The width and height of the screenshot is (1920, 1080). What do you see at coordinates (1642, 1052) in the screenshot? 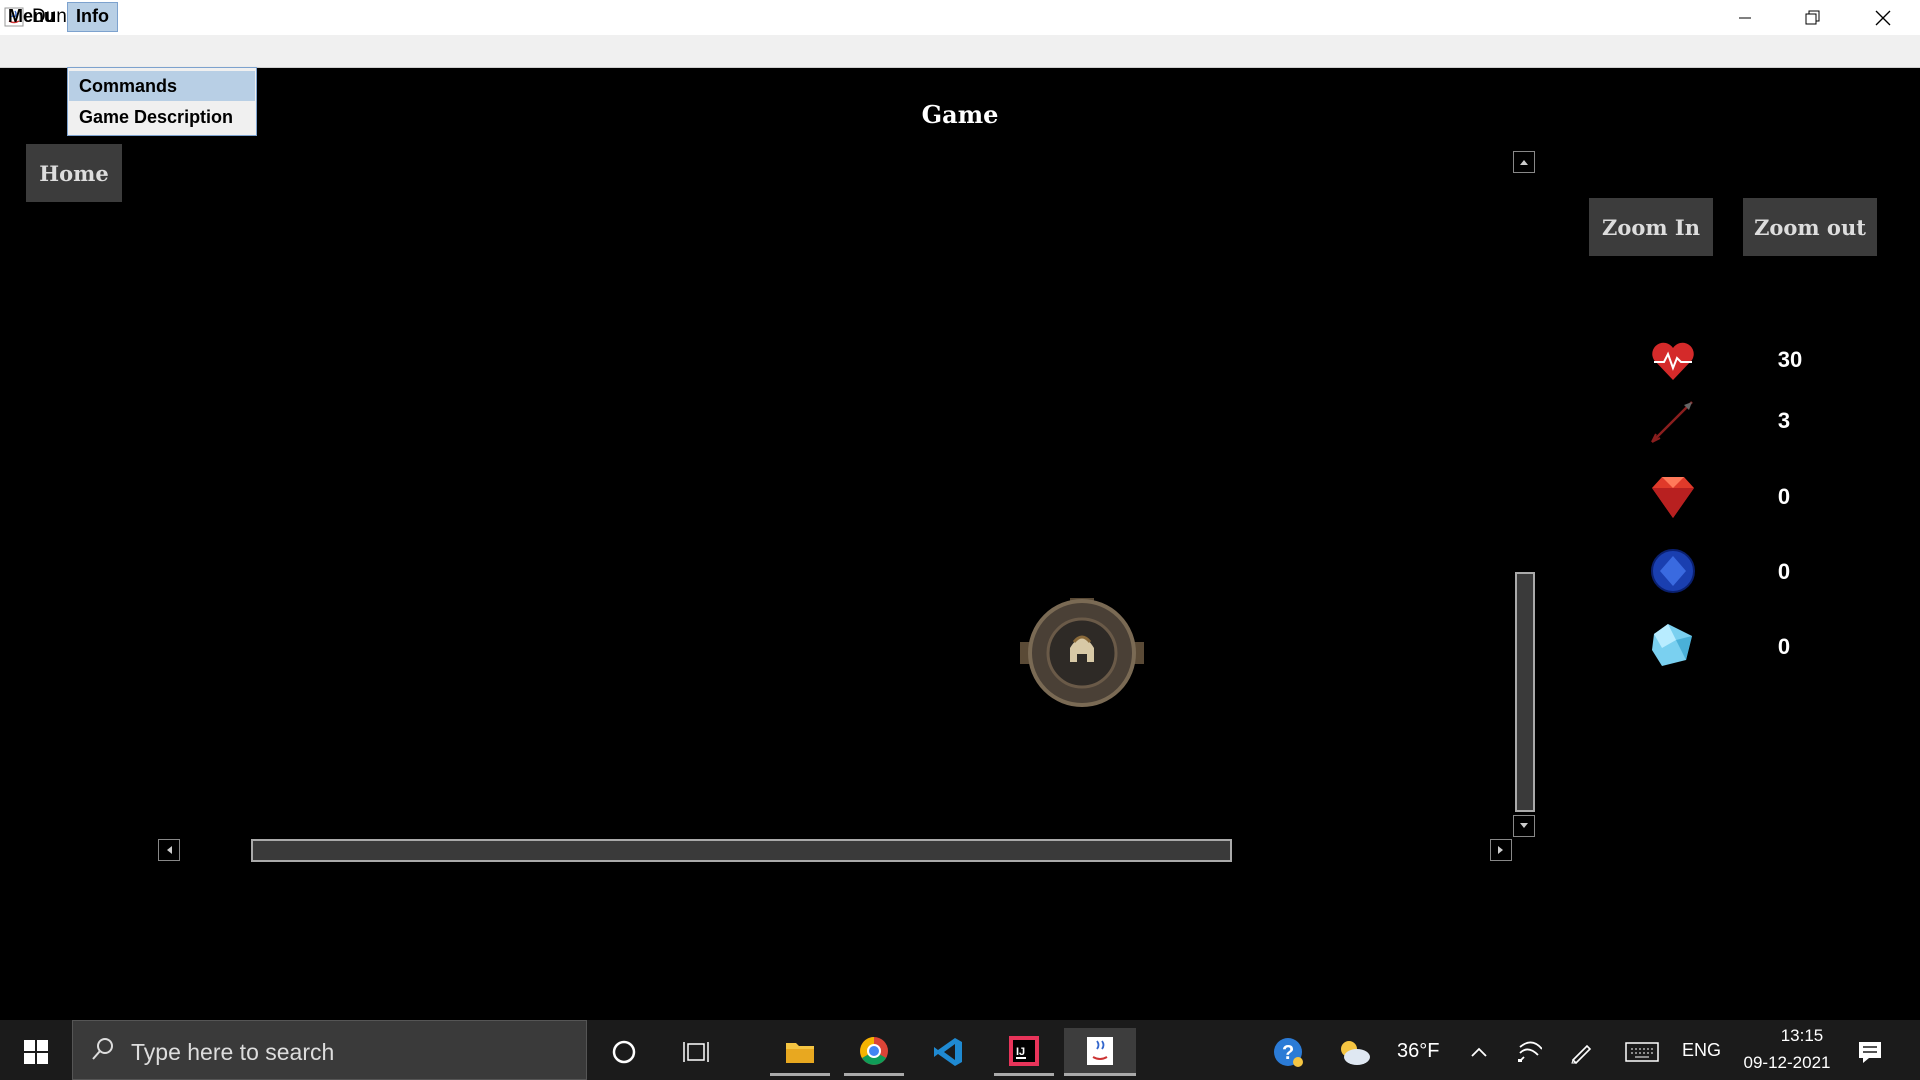
I see `keyboard-icon` at bounding box center [1642, 1052].